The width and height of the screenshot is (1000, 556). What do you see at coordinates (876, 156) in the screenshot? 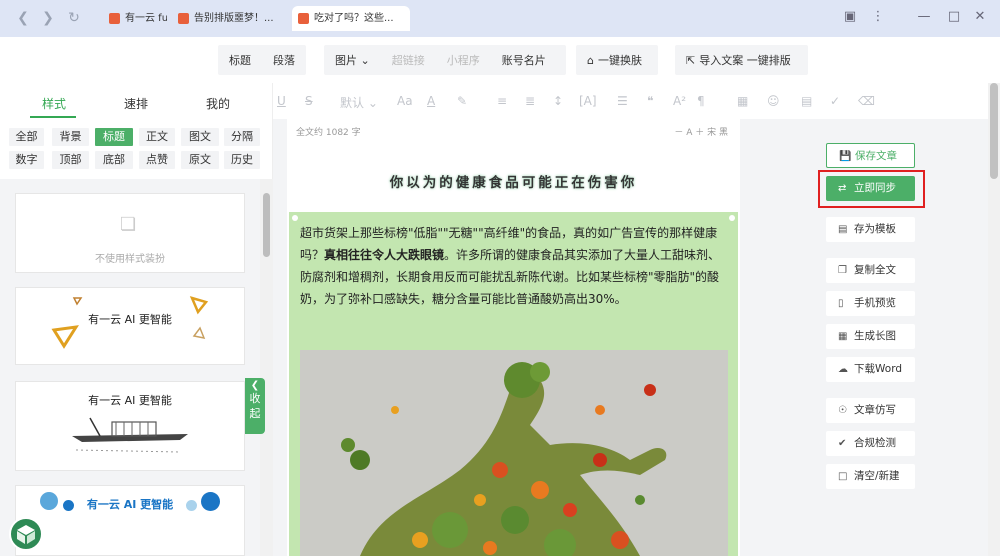
I see `save-label: 保存文章` at bounding box center [876, 156].